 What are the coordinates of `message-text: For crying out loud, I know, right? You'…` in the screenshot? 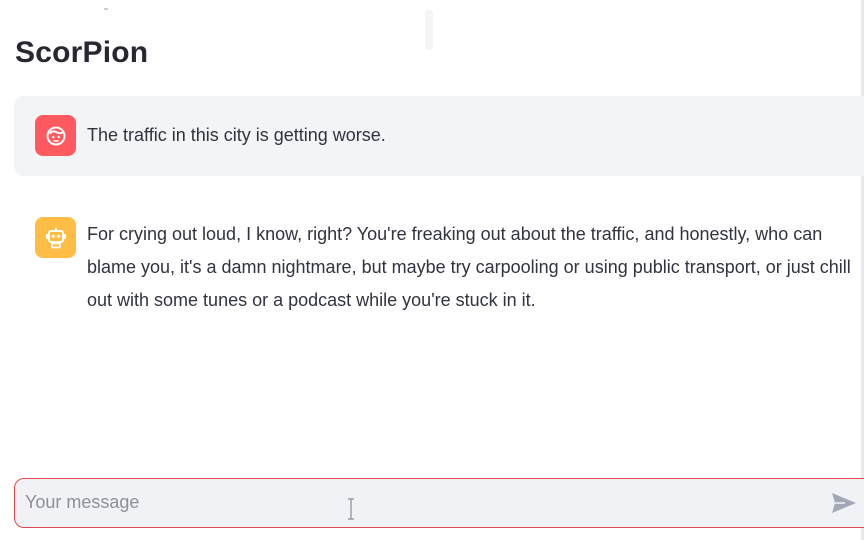 It's located at (469, 267).